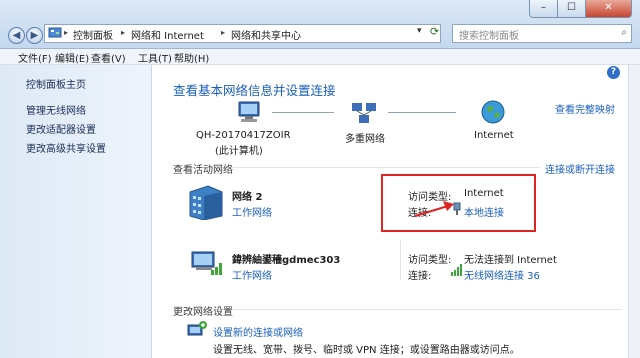 The width and height of the screenshot is (640, 358). I want to click on multiple-networks-label: 多重网络, so click(365, 139).